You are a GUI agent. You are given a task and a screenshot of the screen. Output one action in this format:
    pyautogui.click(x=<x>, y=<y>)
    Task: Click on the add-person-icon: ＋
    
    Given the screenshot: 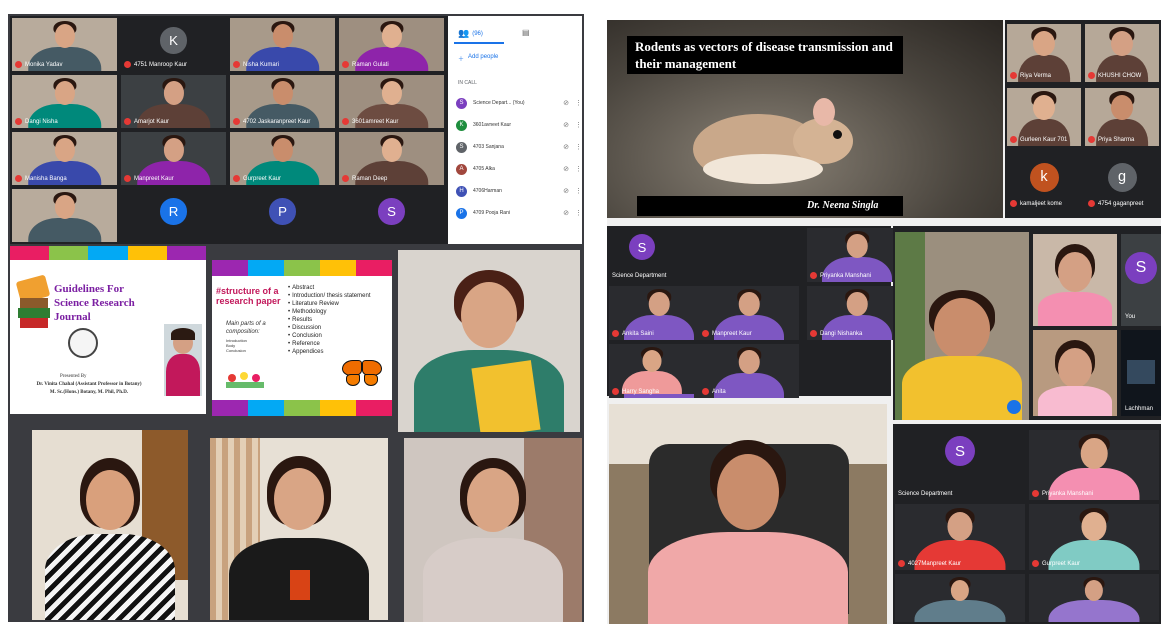 What is the action you would take?
    pyautogui.click(x=461, y=60)
    